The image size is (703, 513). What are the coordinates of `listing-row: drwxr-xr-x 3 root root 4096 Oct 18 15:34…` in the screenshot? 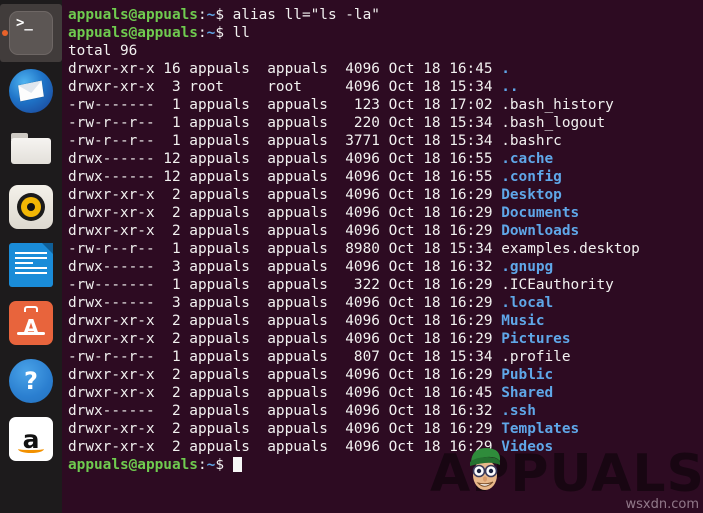 It's located at (385, 87).